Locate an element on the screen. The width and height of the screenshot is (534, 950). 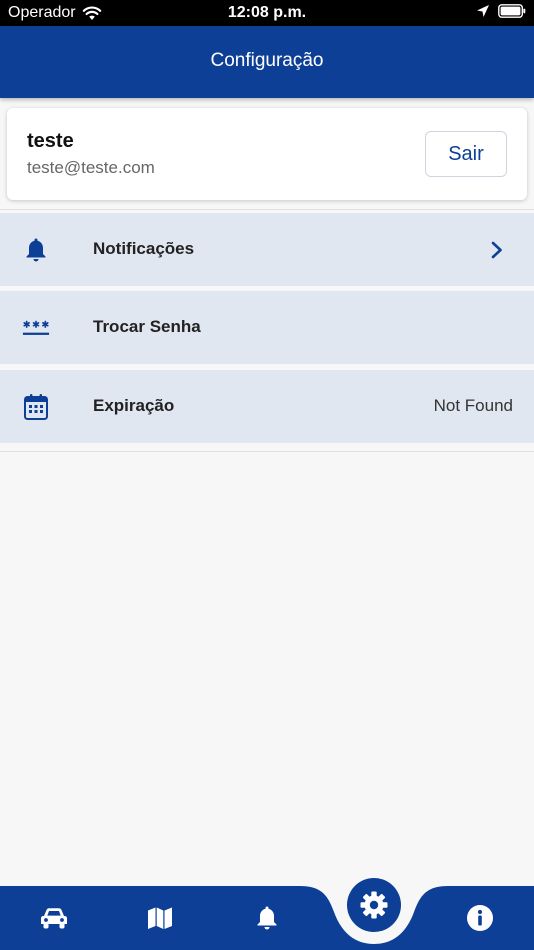
expiration-value: Not Found is located at coordinates (473, 405).